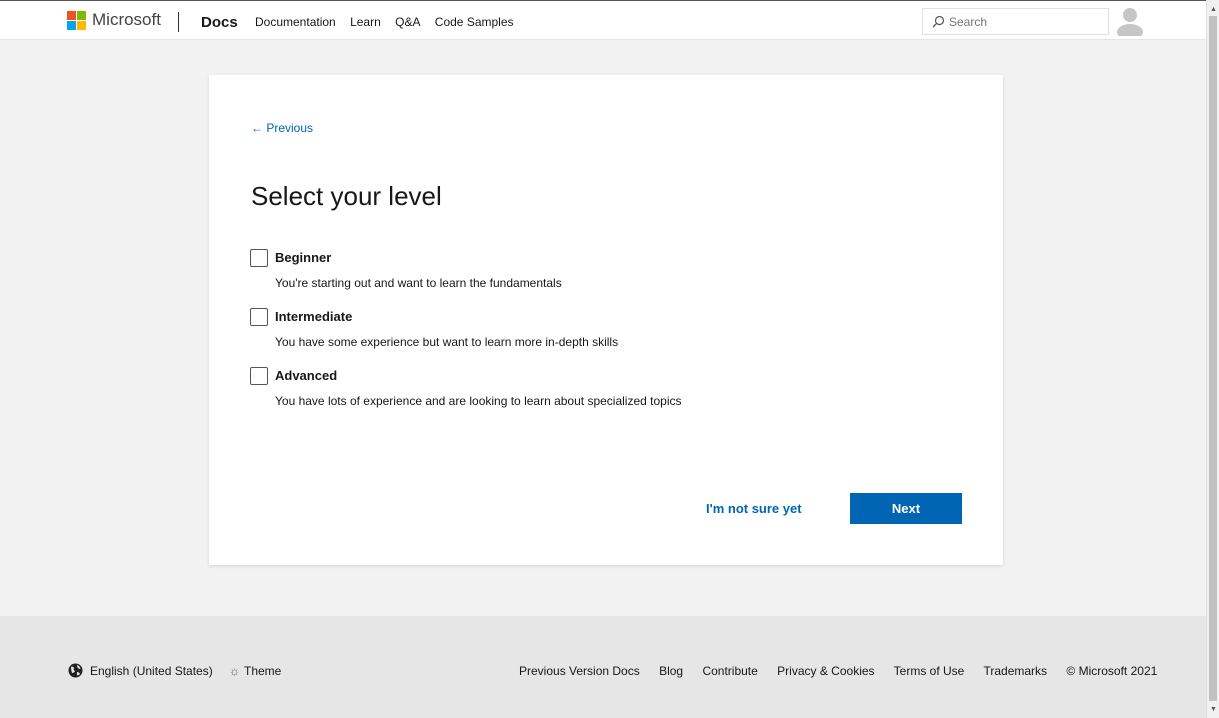  Describe the element at coordinates (77, 21) in the screenshot. I see `microsoft-logo-icon` at that location.